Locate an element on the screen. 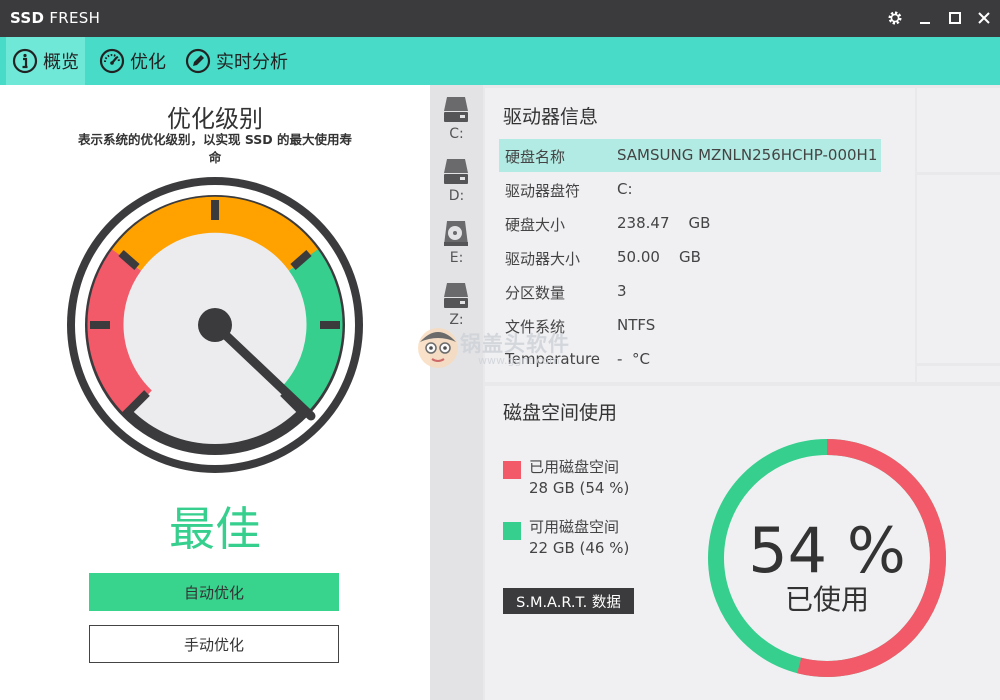  optimization-status: 最佳 is located at coordinates (215, 529).